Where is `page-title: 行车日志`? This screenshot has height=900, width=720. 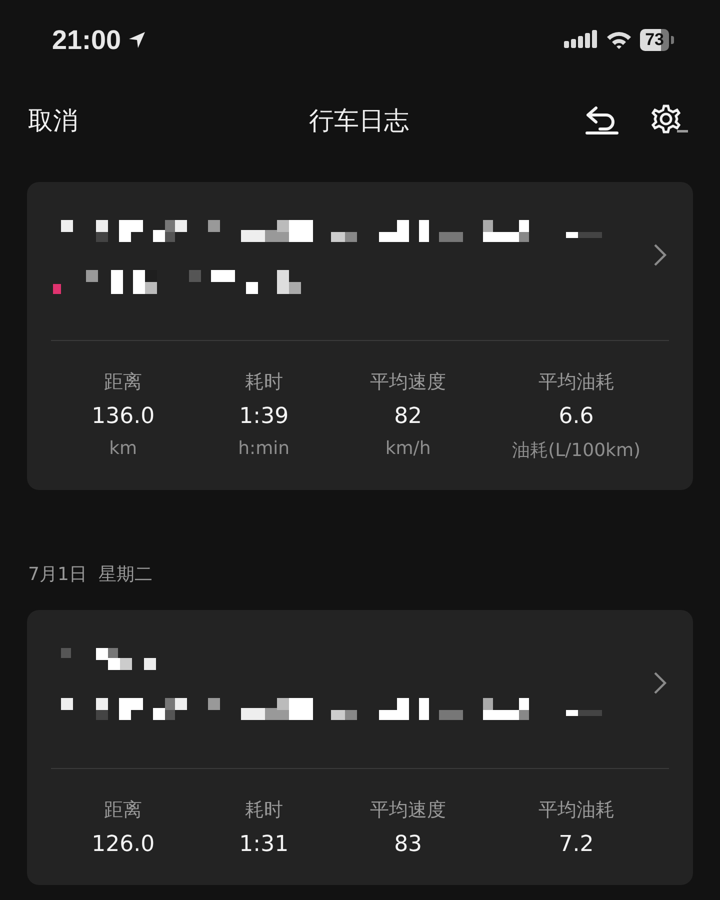
page-title: 行车日志 is located at coordinates (359, 120).